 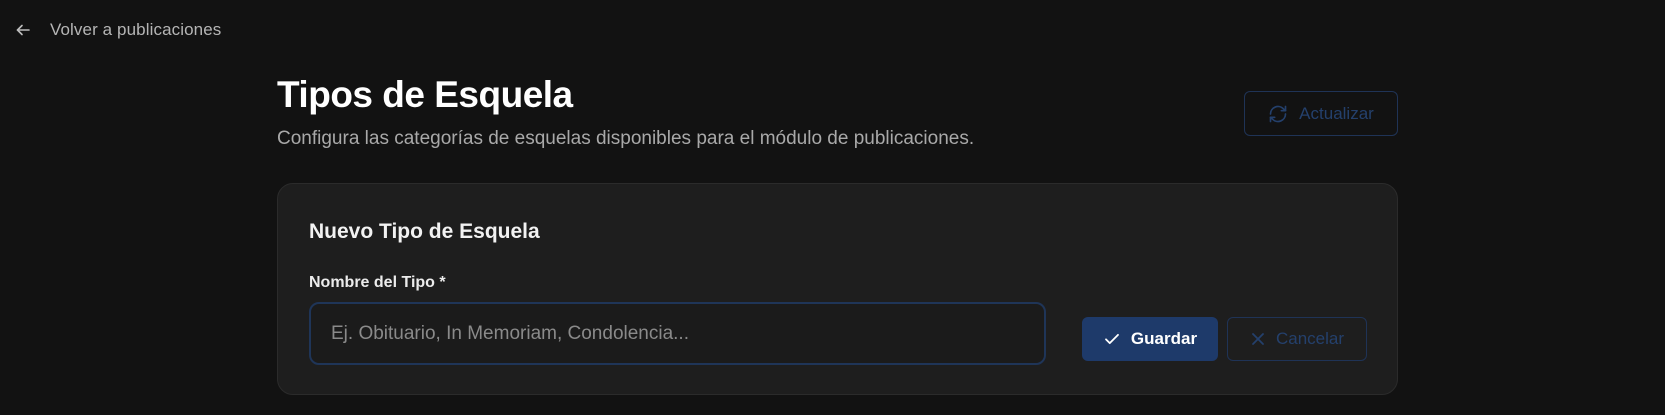 What do you see at coordinates (1164, 338) in the screenshot?
I see `save-button-label: Guardar` at bounding box center [1164, 338].